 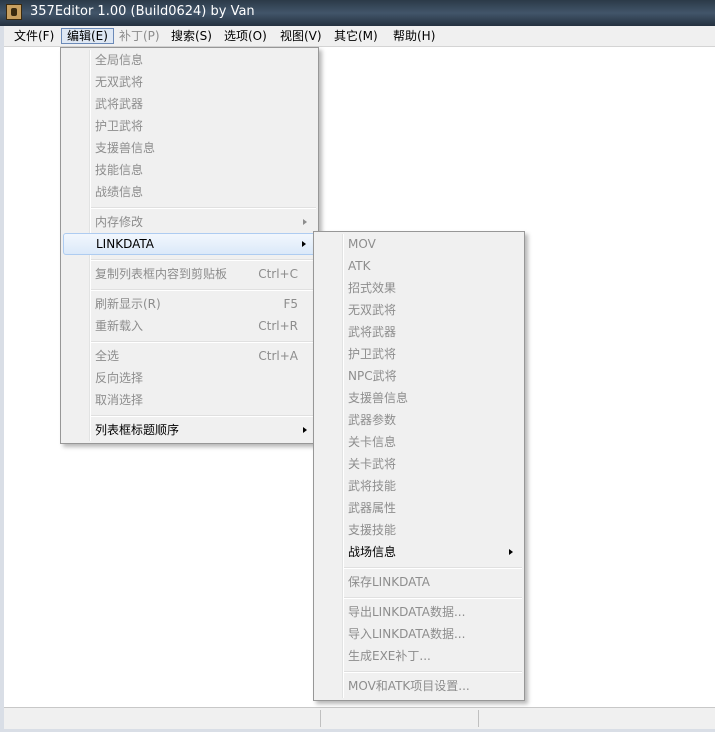 What do you see at coordinates (142, 11) in the screenshot?
I see `window-title: 357Editor 1.00 (Build0624) by Van` at bounding box center [142, 11].